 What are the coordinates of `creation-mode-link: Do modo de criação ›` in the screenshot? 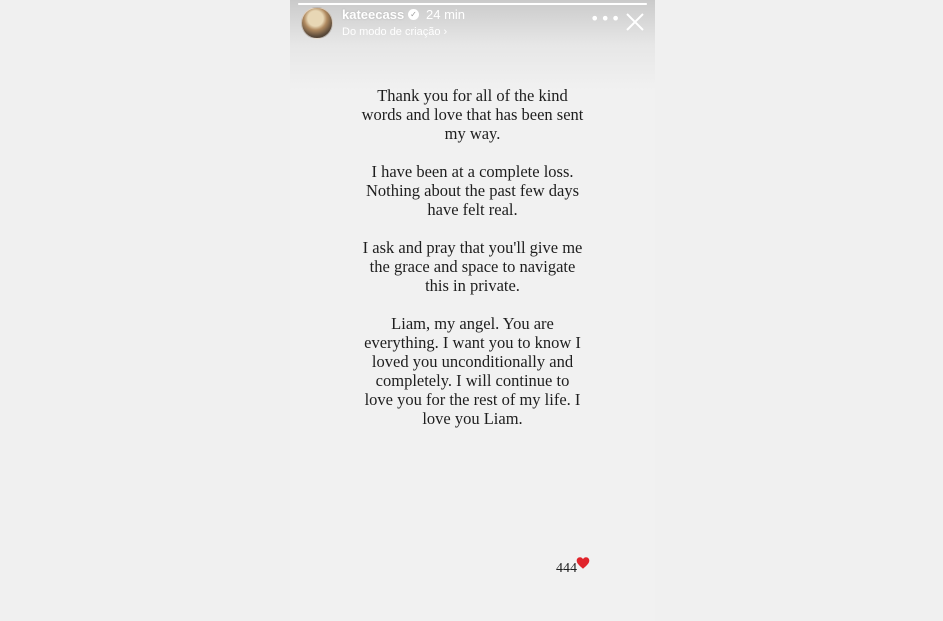 It's located at (394, 32).